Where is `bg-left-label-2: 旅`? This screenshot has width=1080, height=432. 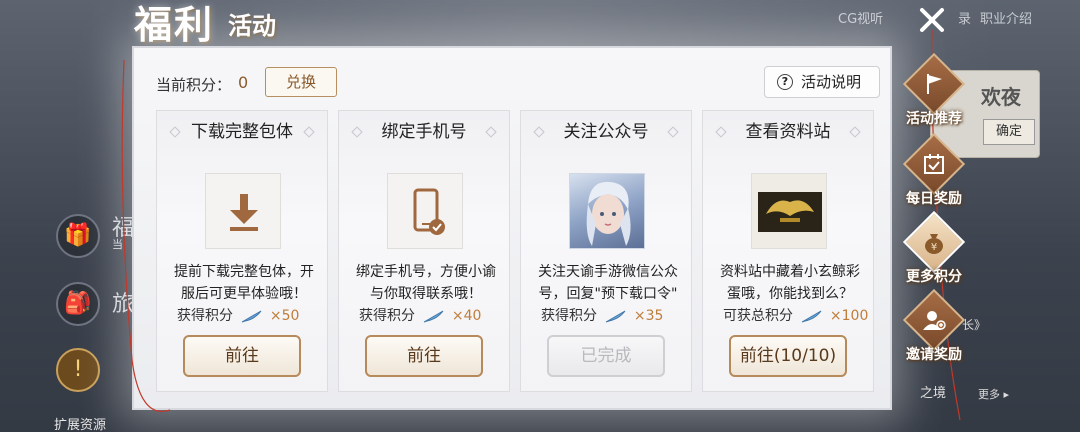
bg-left-label-2: 旅 is located at coordinates (123, 304).